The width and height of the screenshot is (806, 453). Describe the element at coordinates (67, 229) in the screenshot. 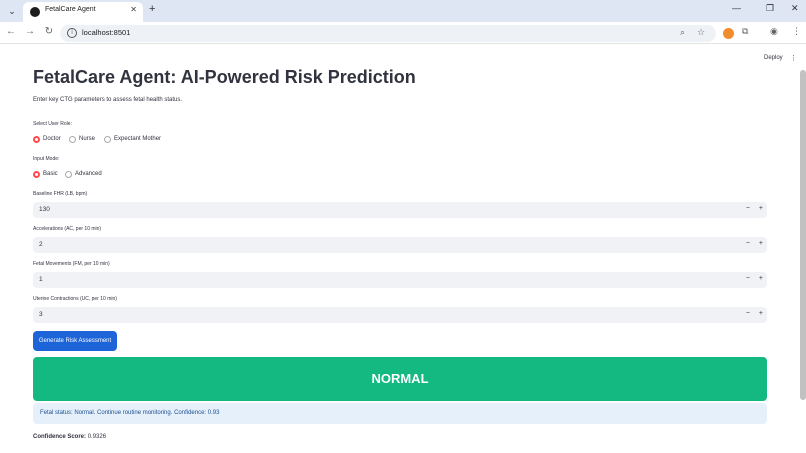

I see `accelerations-label: Accelerations (AC, per 10 min)` at that location.